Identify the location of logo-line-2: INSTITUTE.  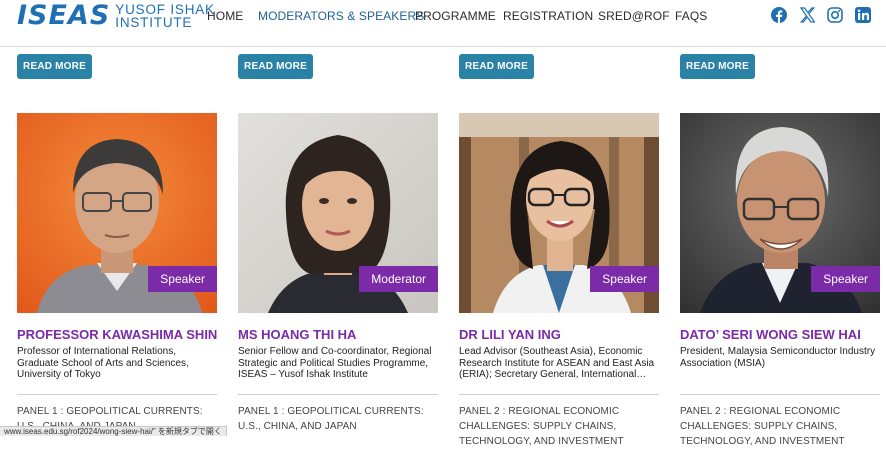
(154, 22).